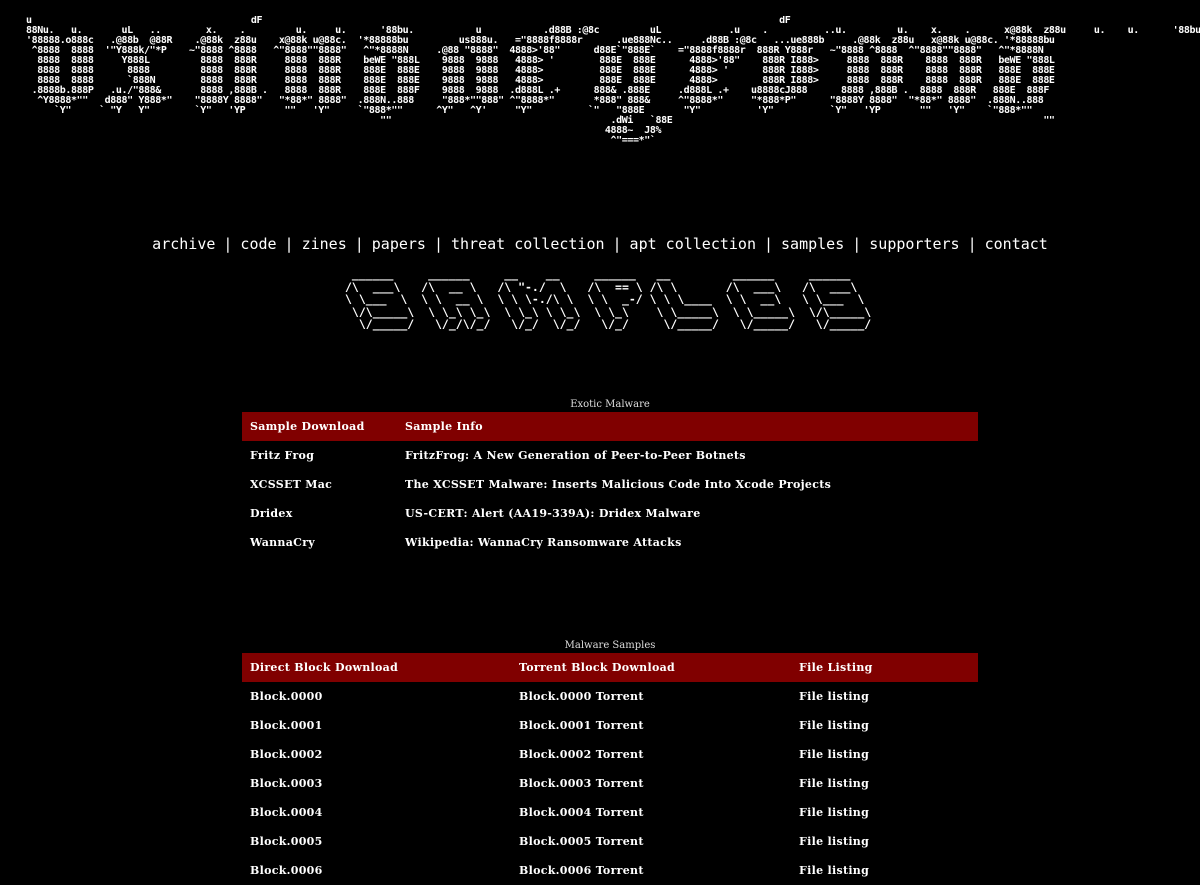 This screenshot has height=885, width=1200. What do you see at coordinates (581, 870) in the screenshot?
I see `torrent-block-link: Block.0006 Torrent` at bounding box center [581, 870].